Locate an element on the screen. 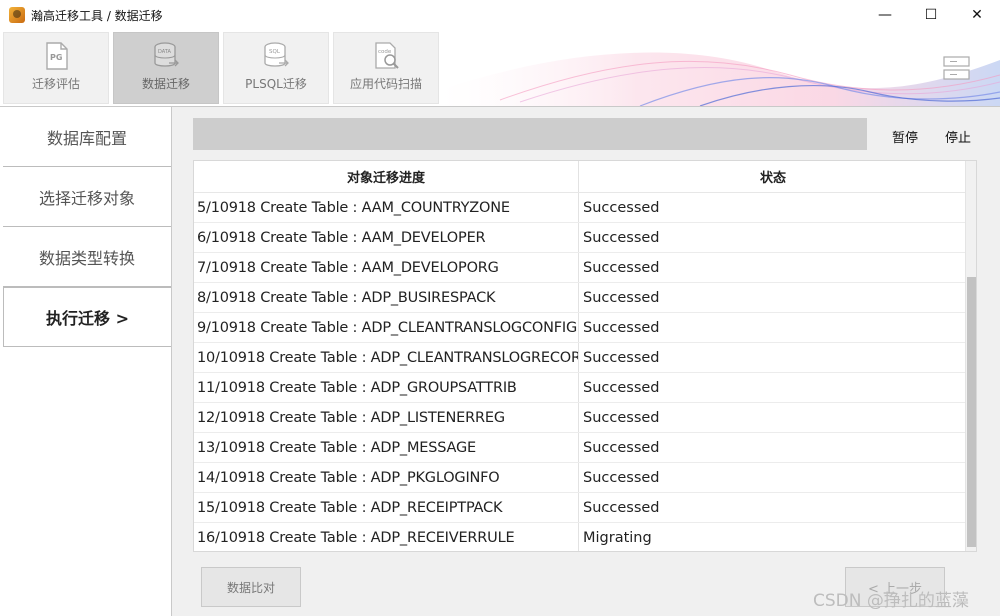 The width and height of the screenshot is (1000, 616). pg-file-icon: PG is located at coordinates (57, 56).